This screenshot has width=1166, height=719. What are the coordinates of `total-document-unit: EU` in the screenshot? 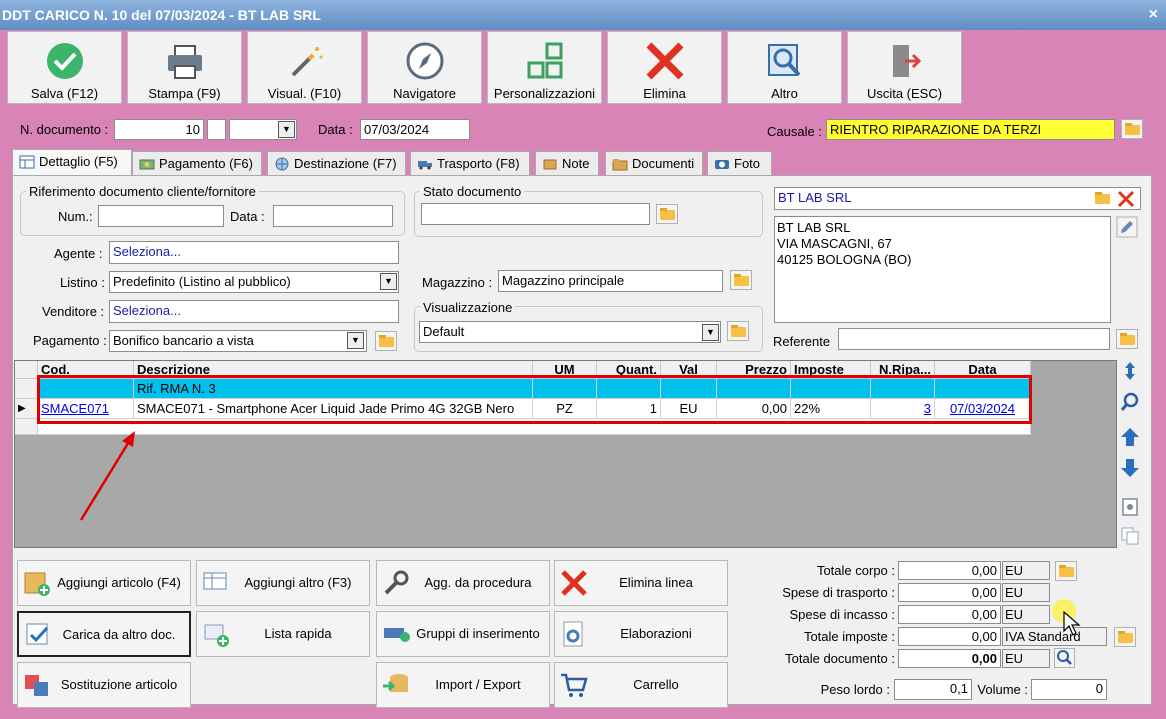 It's located at (1026, 658).